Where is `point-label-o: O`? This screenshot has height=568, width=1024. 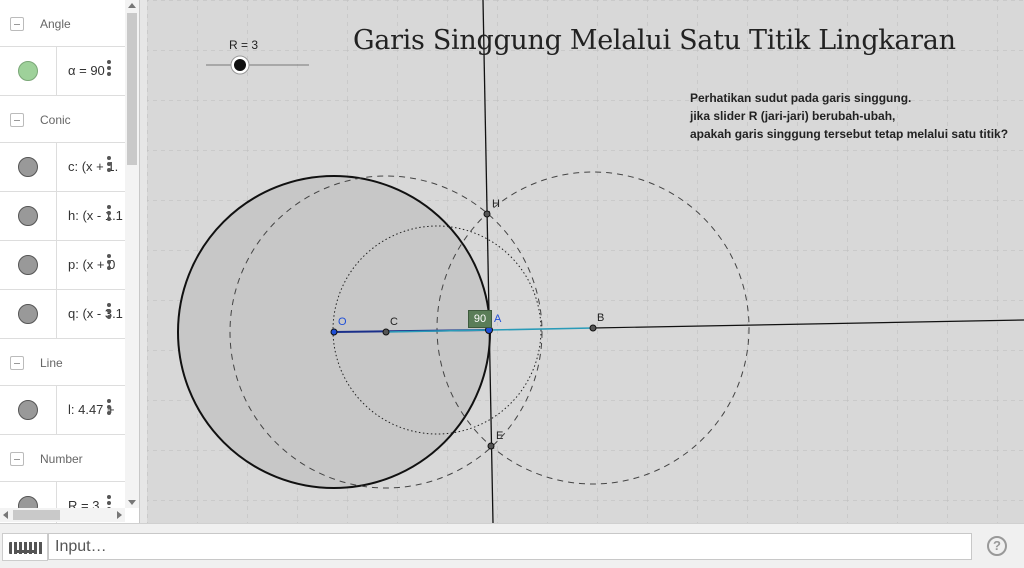
point-label-o: O is located at coordinates (342, 322).